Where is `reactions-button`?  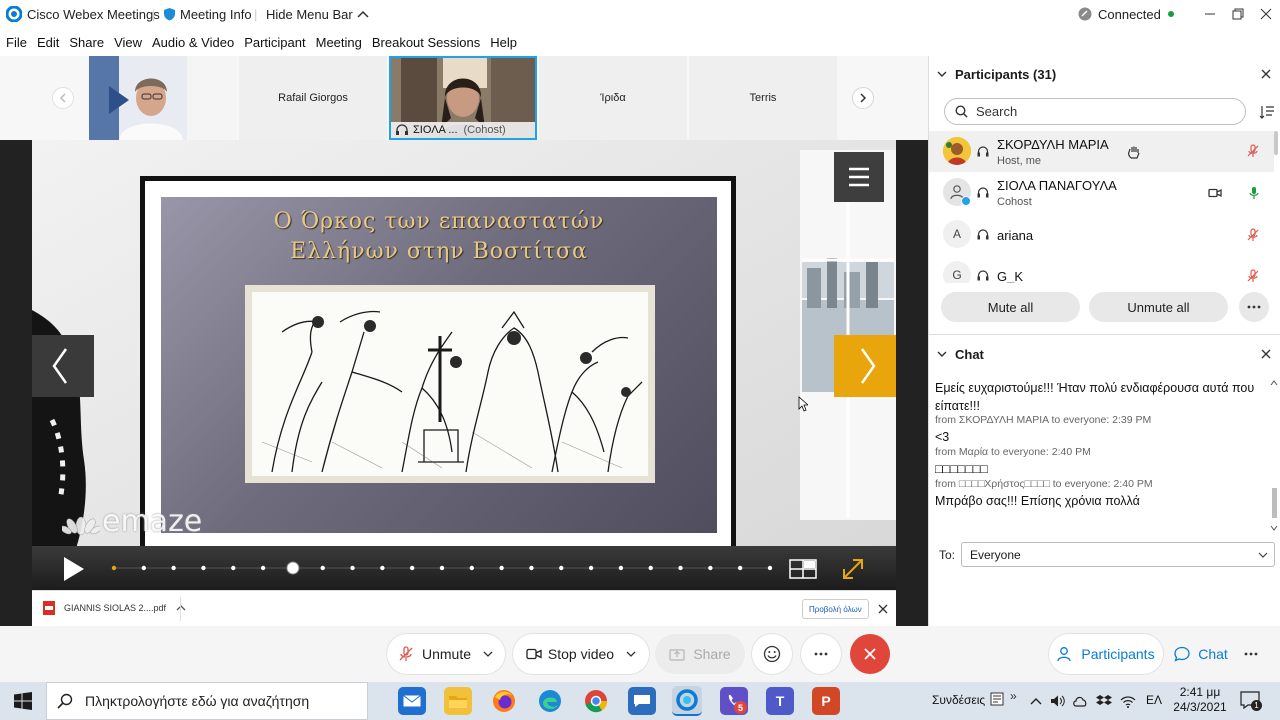
reactions-button is located at coordinates (772, 654).